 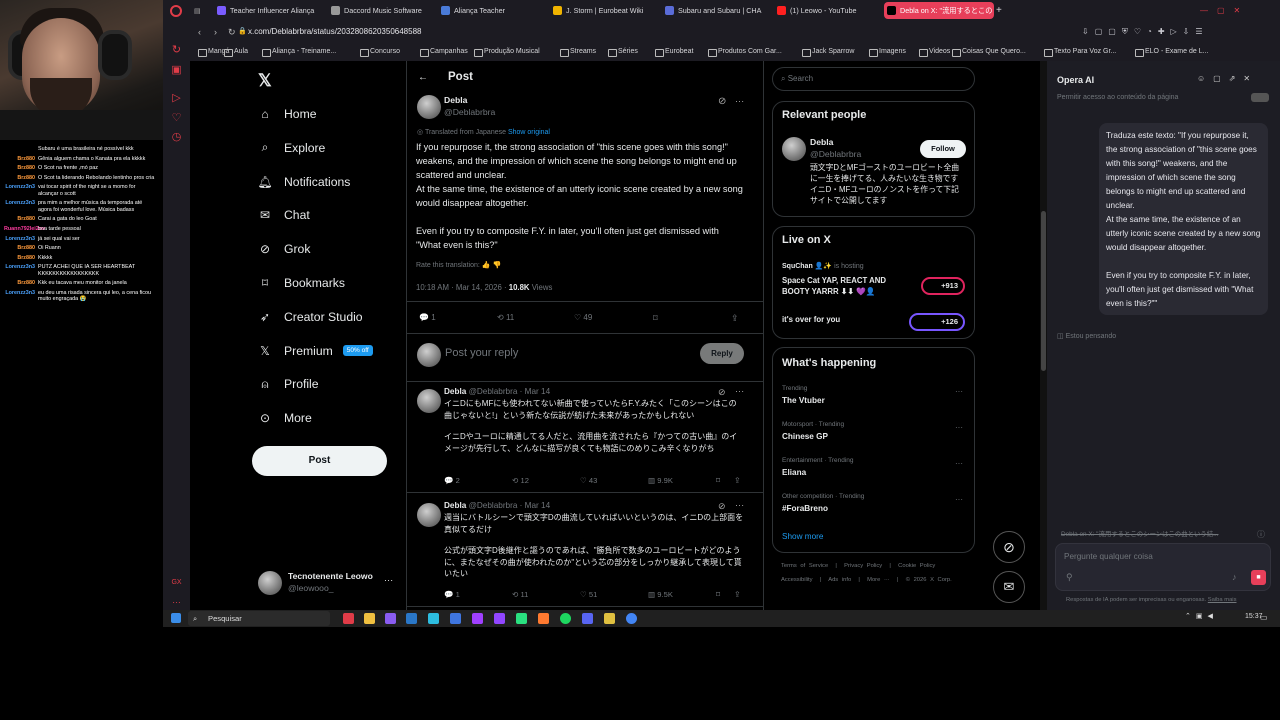 What do you see at coordinates (943, 149) in the screenshot?
I see `follow-button: Follow` at bounding box center [943, 149].